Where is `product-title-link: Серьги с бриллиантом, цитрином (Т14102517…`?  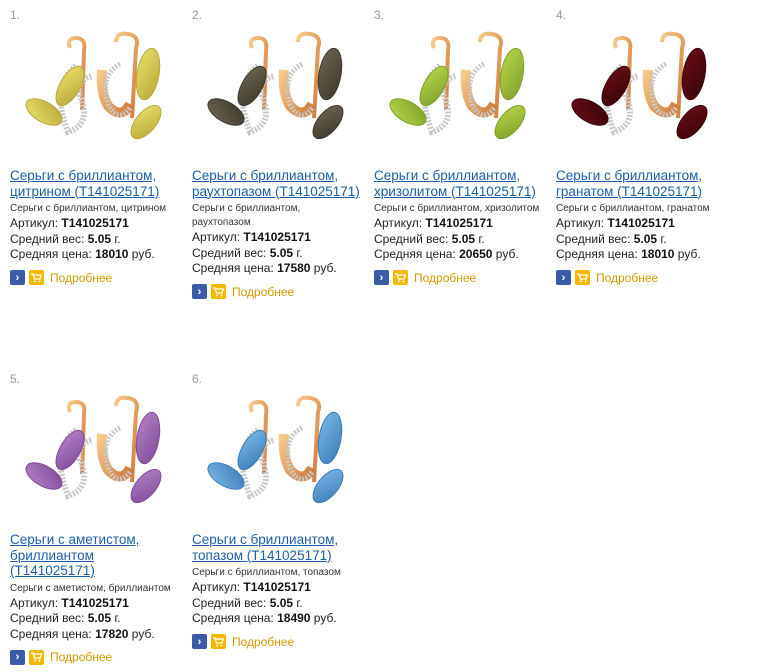
product-title-link: Серьги с бриллиантом, цитрином (Т14102517… is located at coordinates (84, 183).